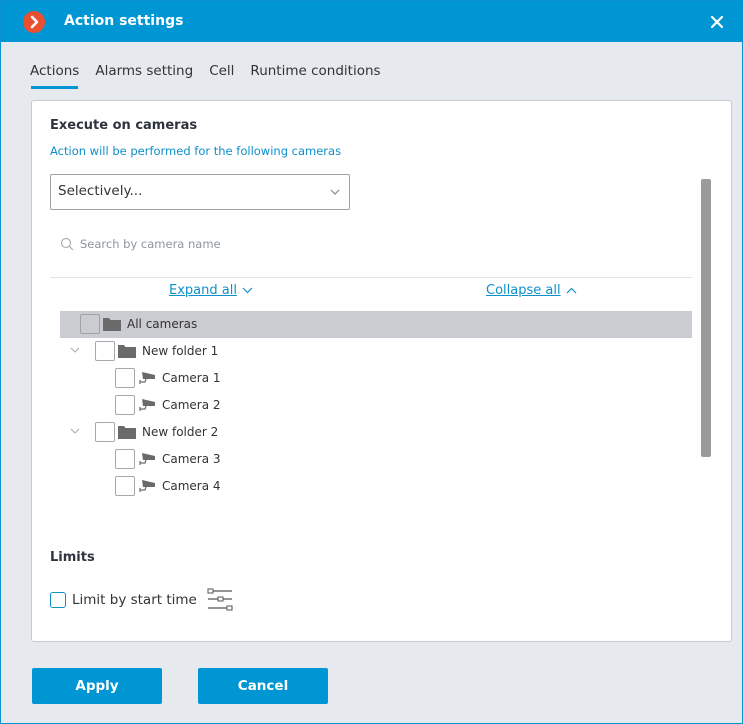 This screenshot has width=743, height=724. I want to click on apply-button: Apply, so click(97, 686).